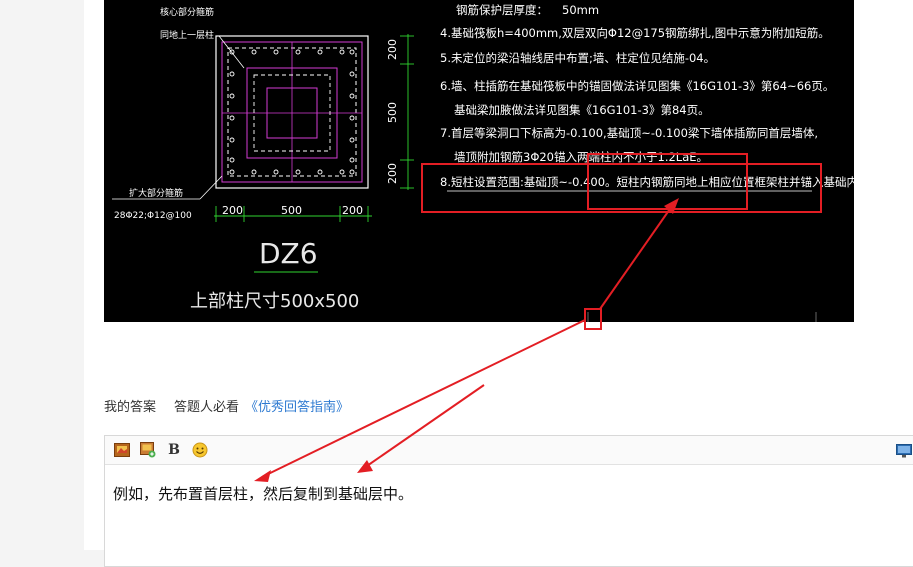  I want to click on label-outer-rebar: 28Φ22;Φ12@100, so click(153, 216).